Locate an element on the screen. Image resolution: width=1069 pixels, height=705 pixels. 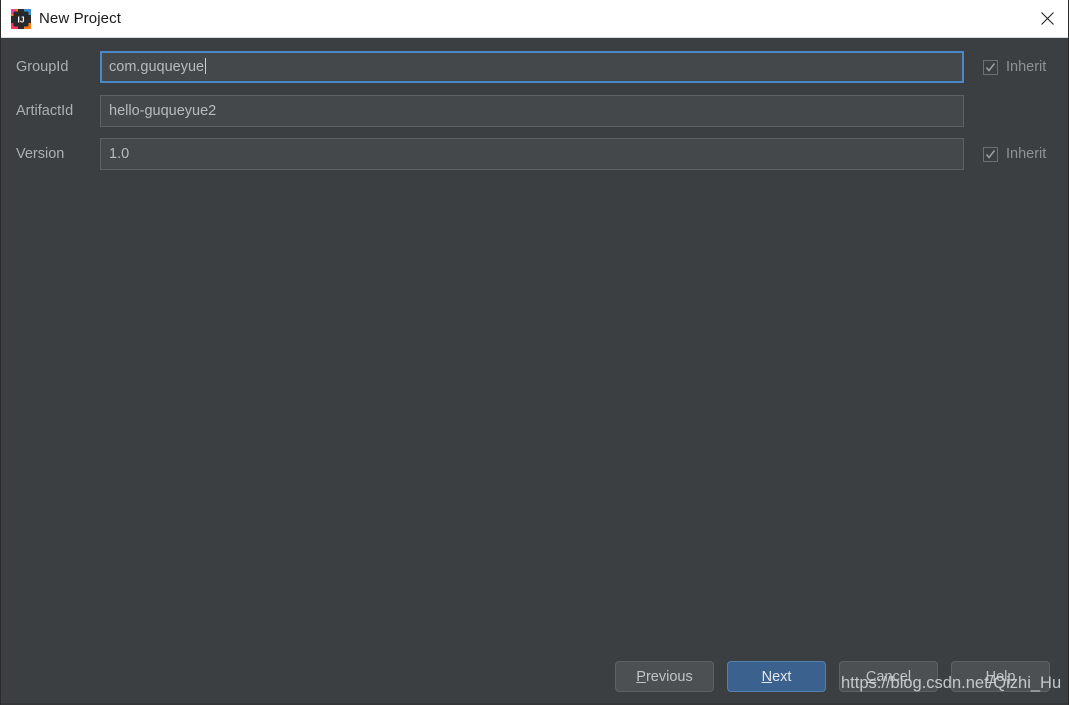
form-row-artifactid: ArtifactId hello-guqueyue2 is located at coordinates (534, 111).